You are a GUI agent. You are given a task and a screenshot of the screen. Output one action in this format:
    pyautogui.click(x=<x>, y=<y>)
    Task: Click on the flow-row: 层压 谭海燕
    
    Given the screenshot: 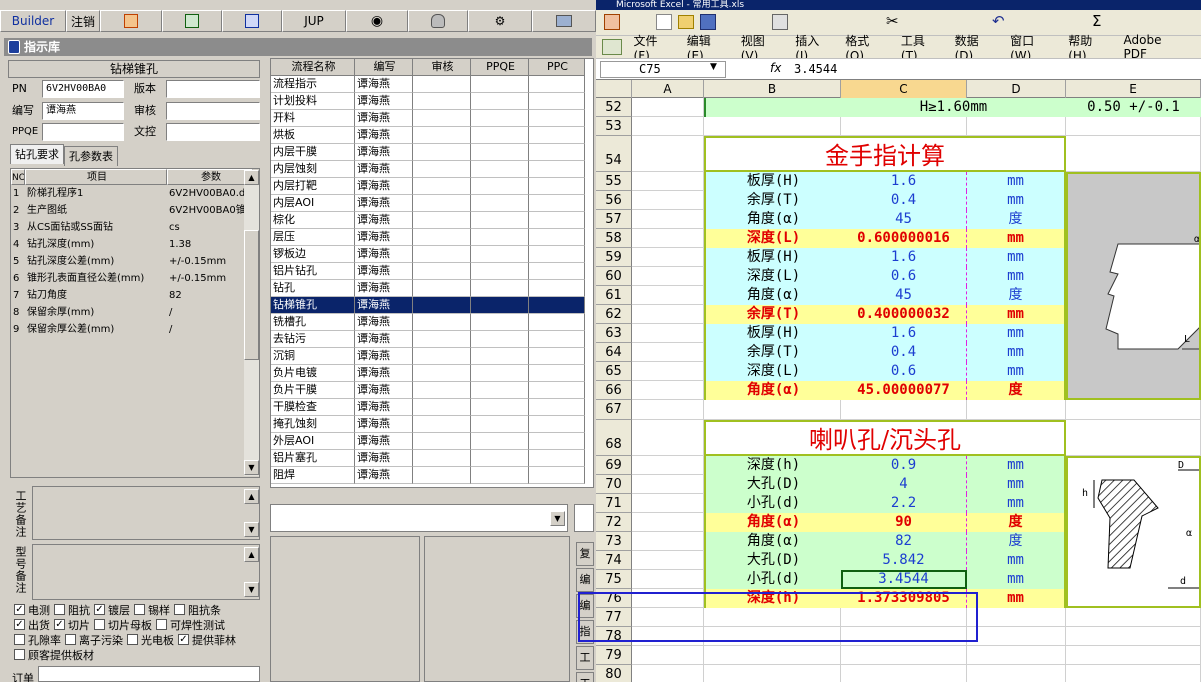 What is the action you would take?
    pyautogui.click(x=432, y=237)
    